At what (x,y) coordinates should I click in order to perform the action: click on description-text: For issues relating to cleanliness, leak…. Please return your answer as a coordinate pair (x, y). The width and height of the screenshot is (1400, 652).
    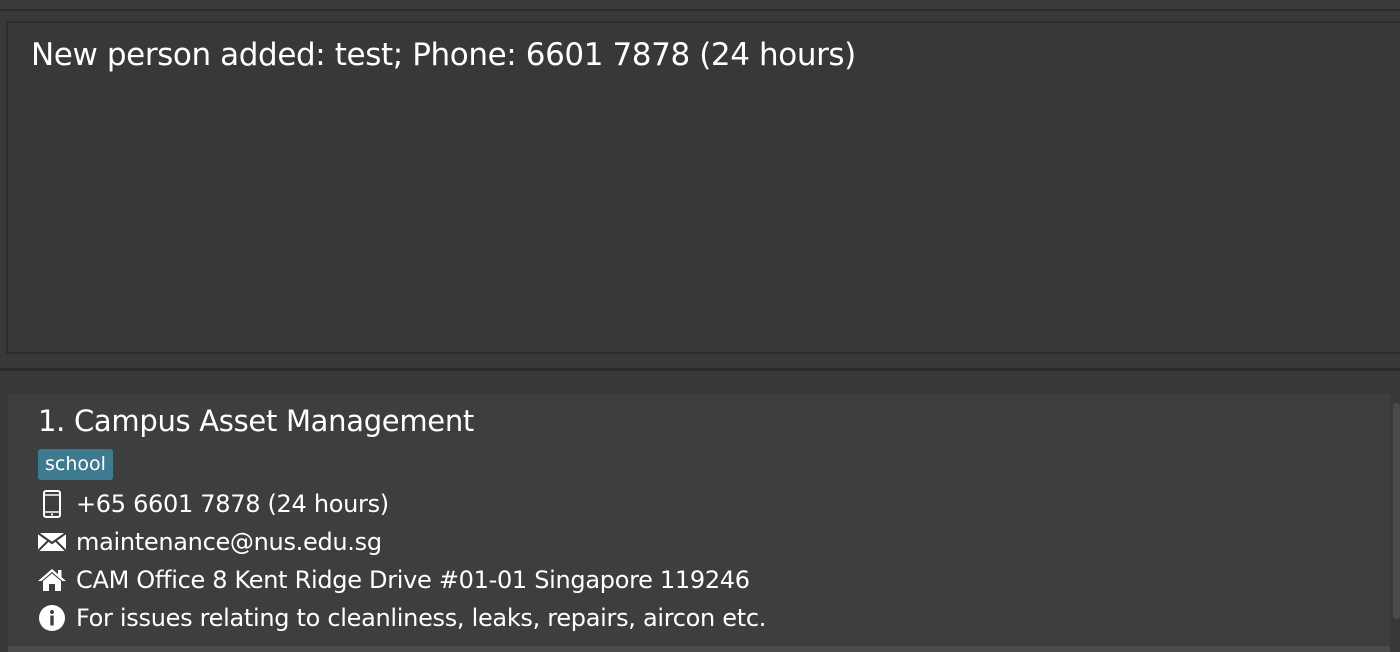
    Looking at the image, I should click on (421, 618).